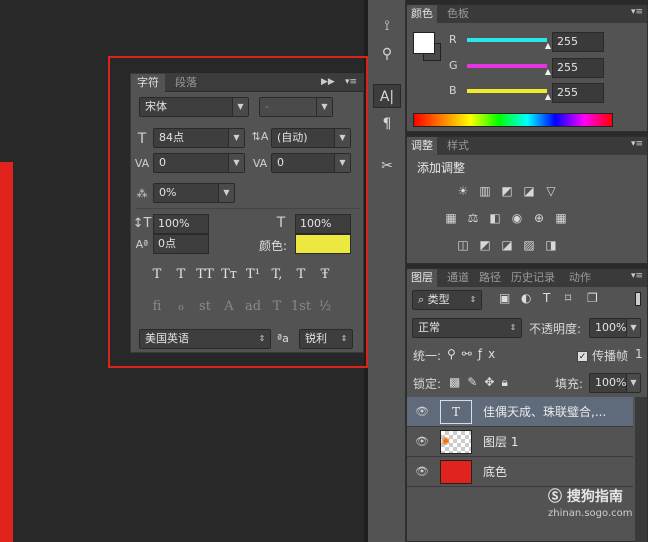 This screenshot has height=542, width=648. What do you see at coordinates (438, 299) in the screenshot?
I see `layer-filter-value: 类型` at bounding box center [438, 299].